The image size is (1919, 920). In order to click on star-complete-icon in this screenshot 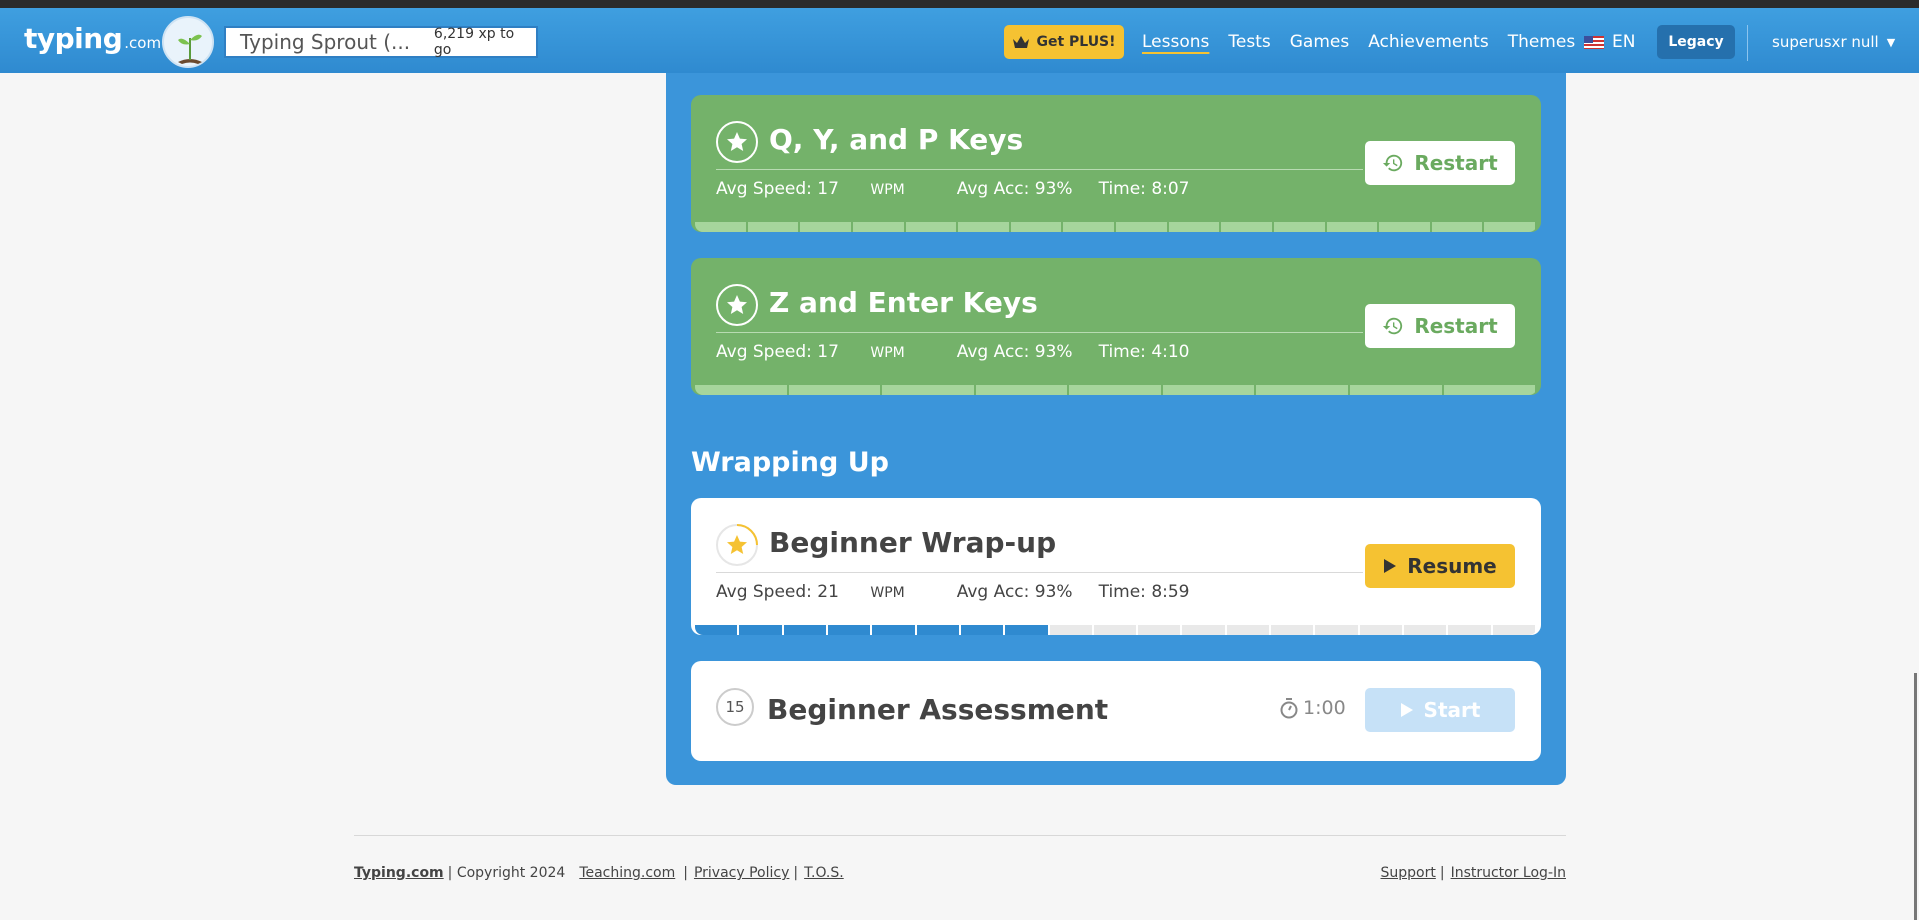, I will do `click(737, 142)`.